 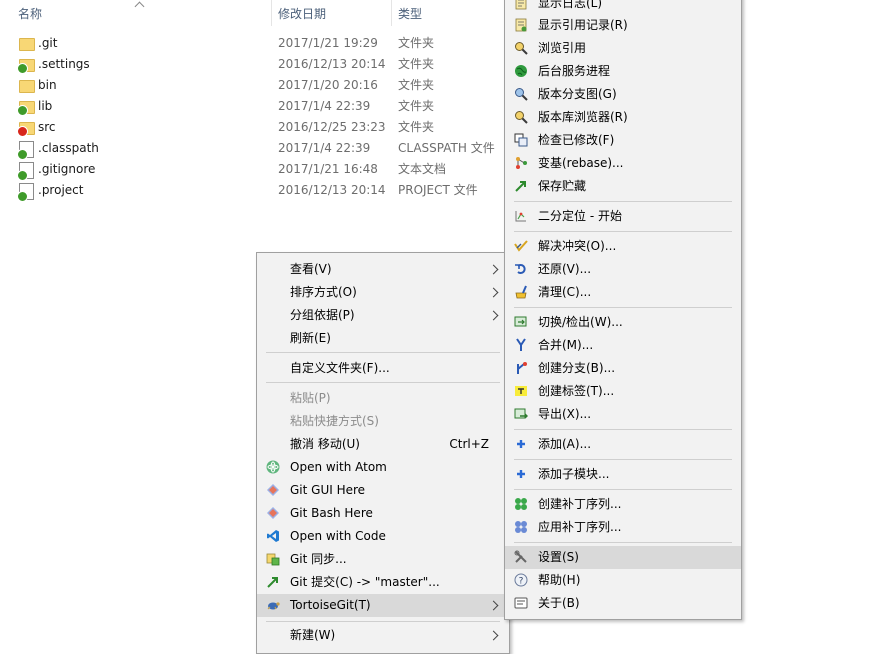 I want to click on menu-item-new: 新建(W), so click(x=383, y=635).